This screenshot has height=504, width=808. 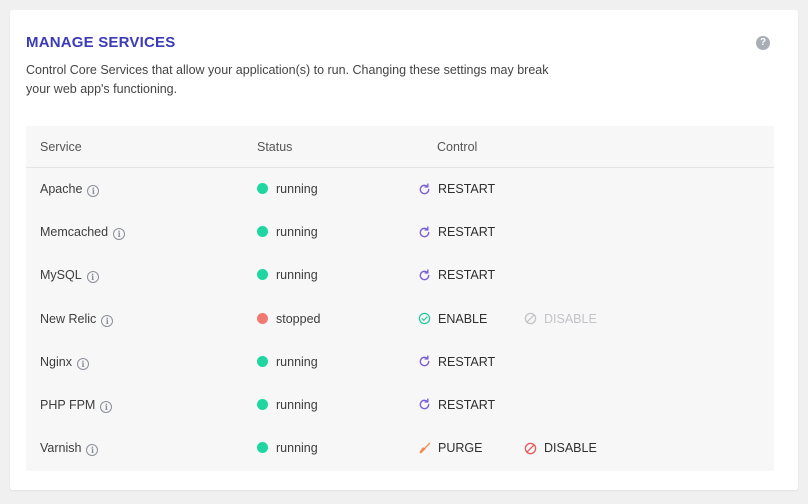 I want to click on service-label: New Relic, so click(x=68, y=318).